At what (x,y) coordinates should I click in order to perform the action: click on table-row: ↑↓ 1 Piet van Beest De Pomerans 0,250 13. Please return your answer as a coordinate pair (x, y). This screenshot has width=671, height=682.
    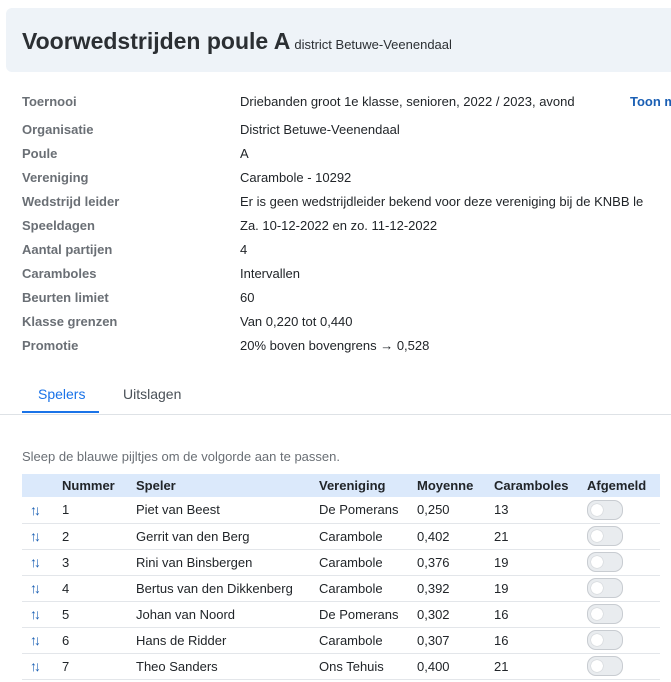
    Looking at the image, I should click on (341, 510).